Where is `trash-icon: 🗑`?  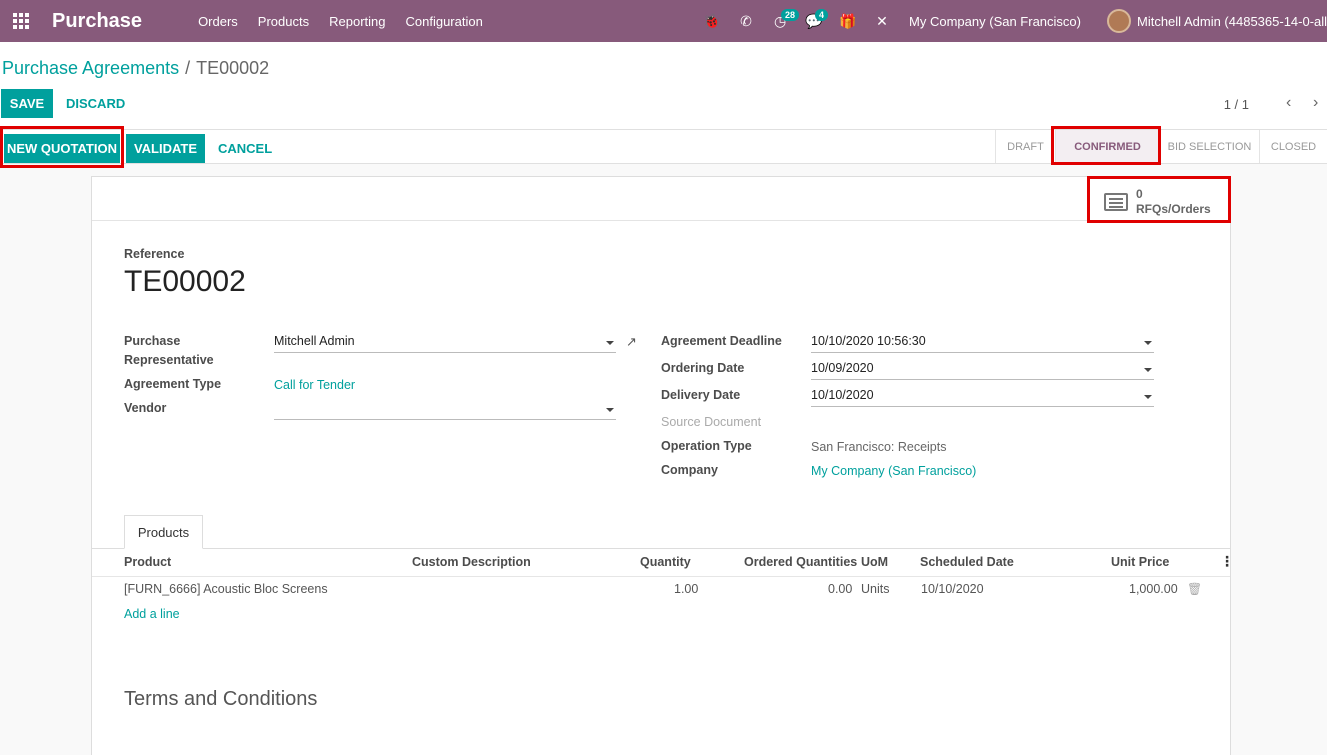 trash-icon: 🗑 is located at coordinates (1194, 589).